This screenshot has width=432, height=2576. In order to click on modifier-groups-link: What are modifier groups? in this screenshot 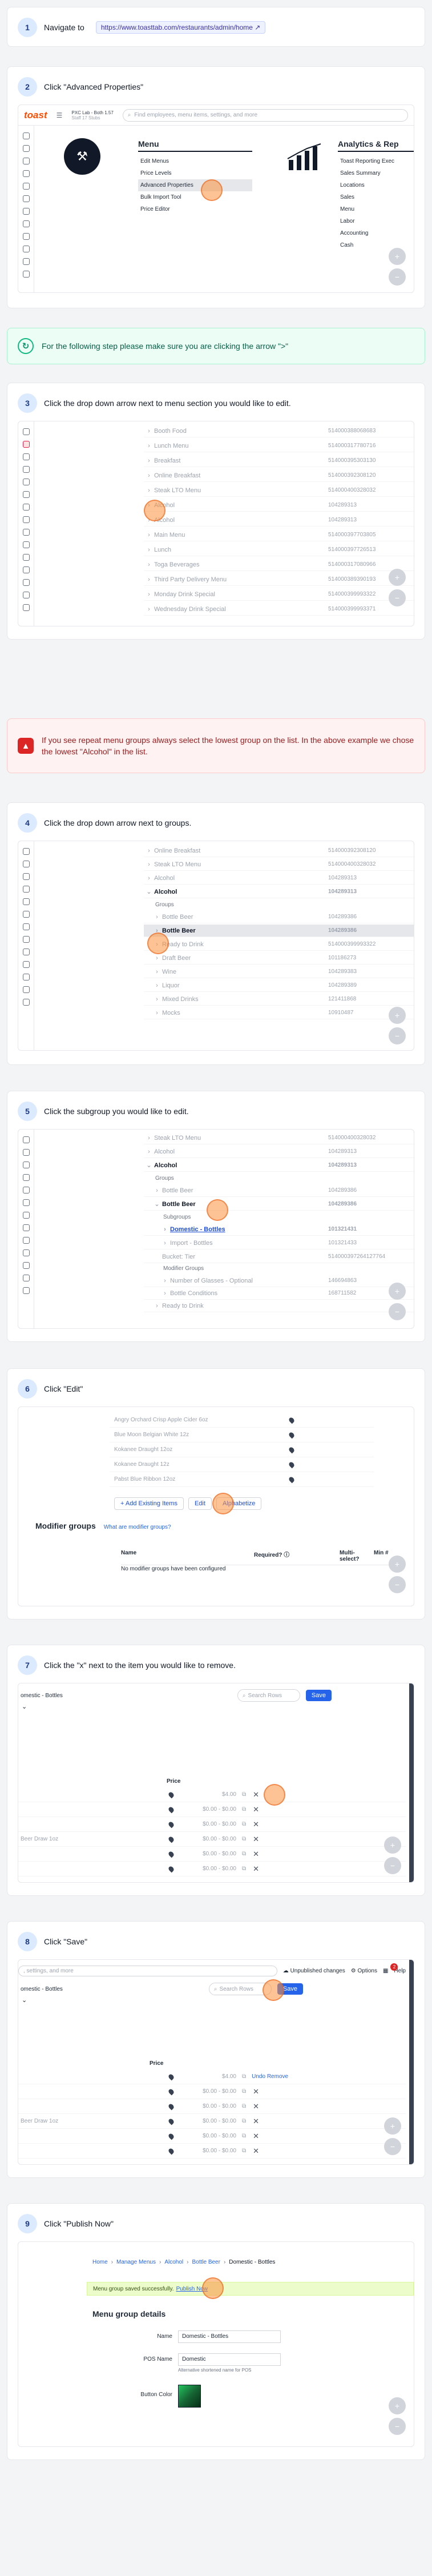, I will do `click(137, 1527)`.